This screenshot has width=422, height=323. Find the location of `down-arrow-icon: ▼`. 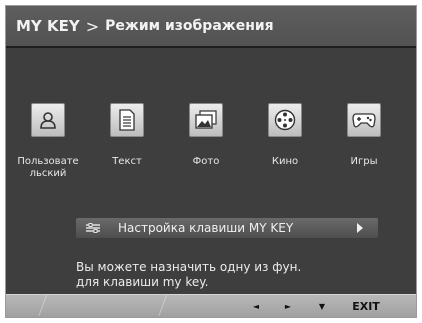

down-arrow-icon: ▼ is located at coordinates (322, 306).